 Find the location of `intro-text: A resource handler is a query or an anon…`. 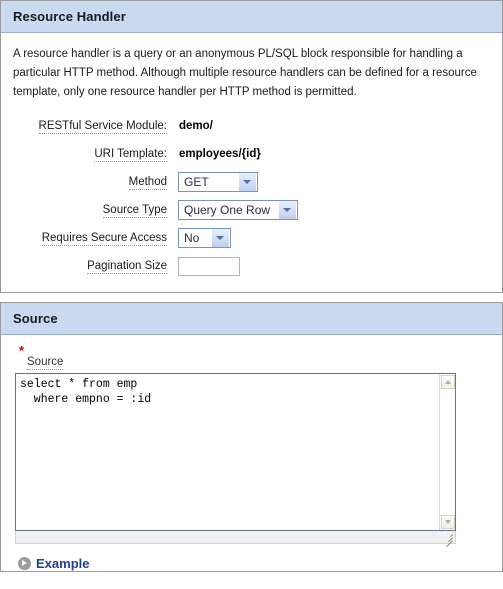

intro-text: A resource handler is a query or an anon… is located at coordinates (245, 73).